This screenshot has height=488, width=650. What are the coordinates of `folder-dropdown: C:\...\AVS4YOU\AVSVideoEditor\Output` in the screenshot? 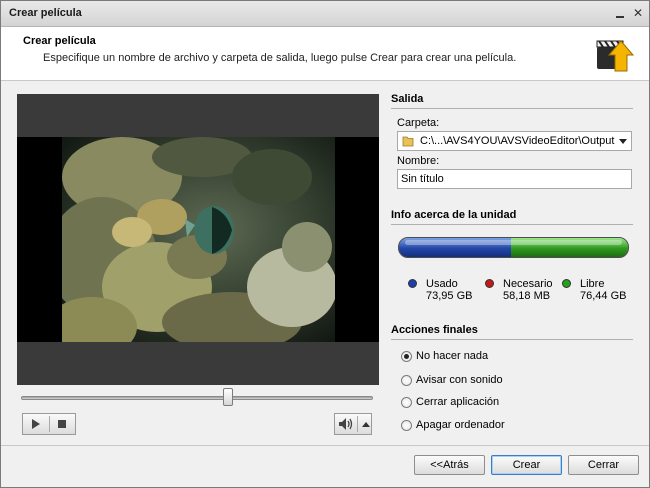 It's located at (514, 141).